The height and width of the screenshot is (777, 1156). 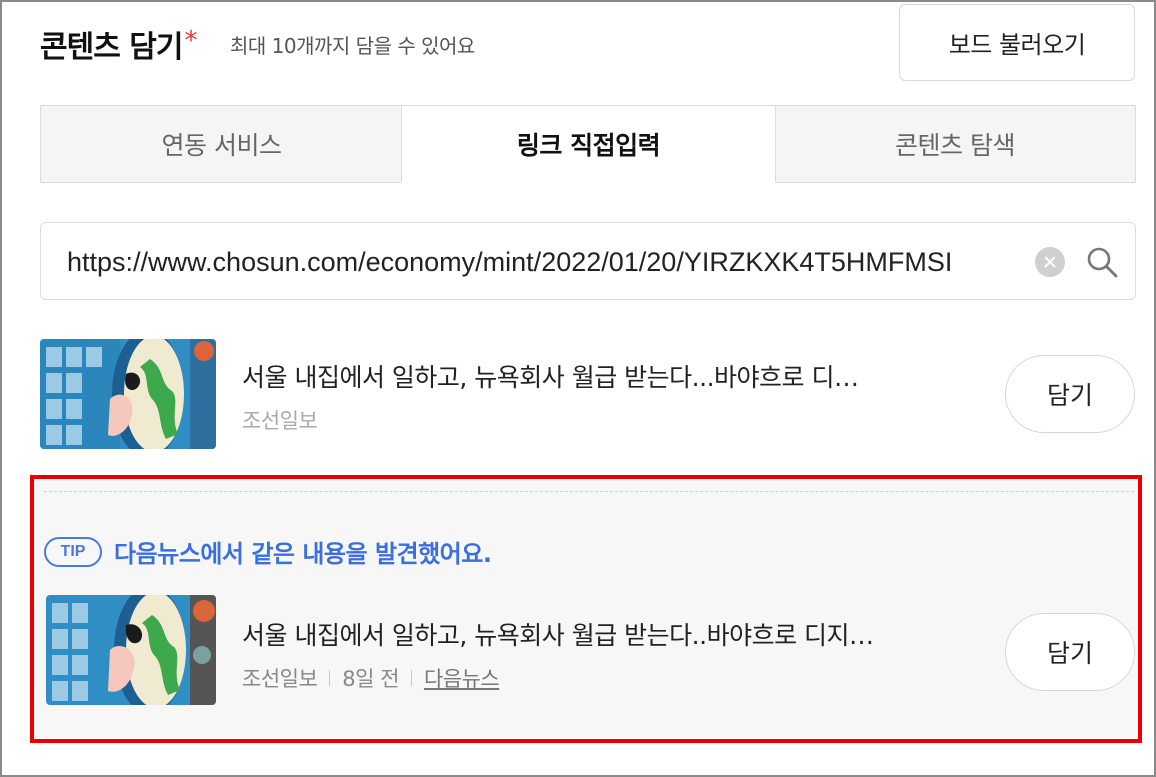 What do you see at coordinates (280, 421) in the screenshot?
I see `result-source: 조선일보` at bounding box center [280, 421].